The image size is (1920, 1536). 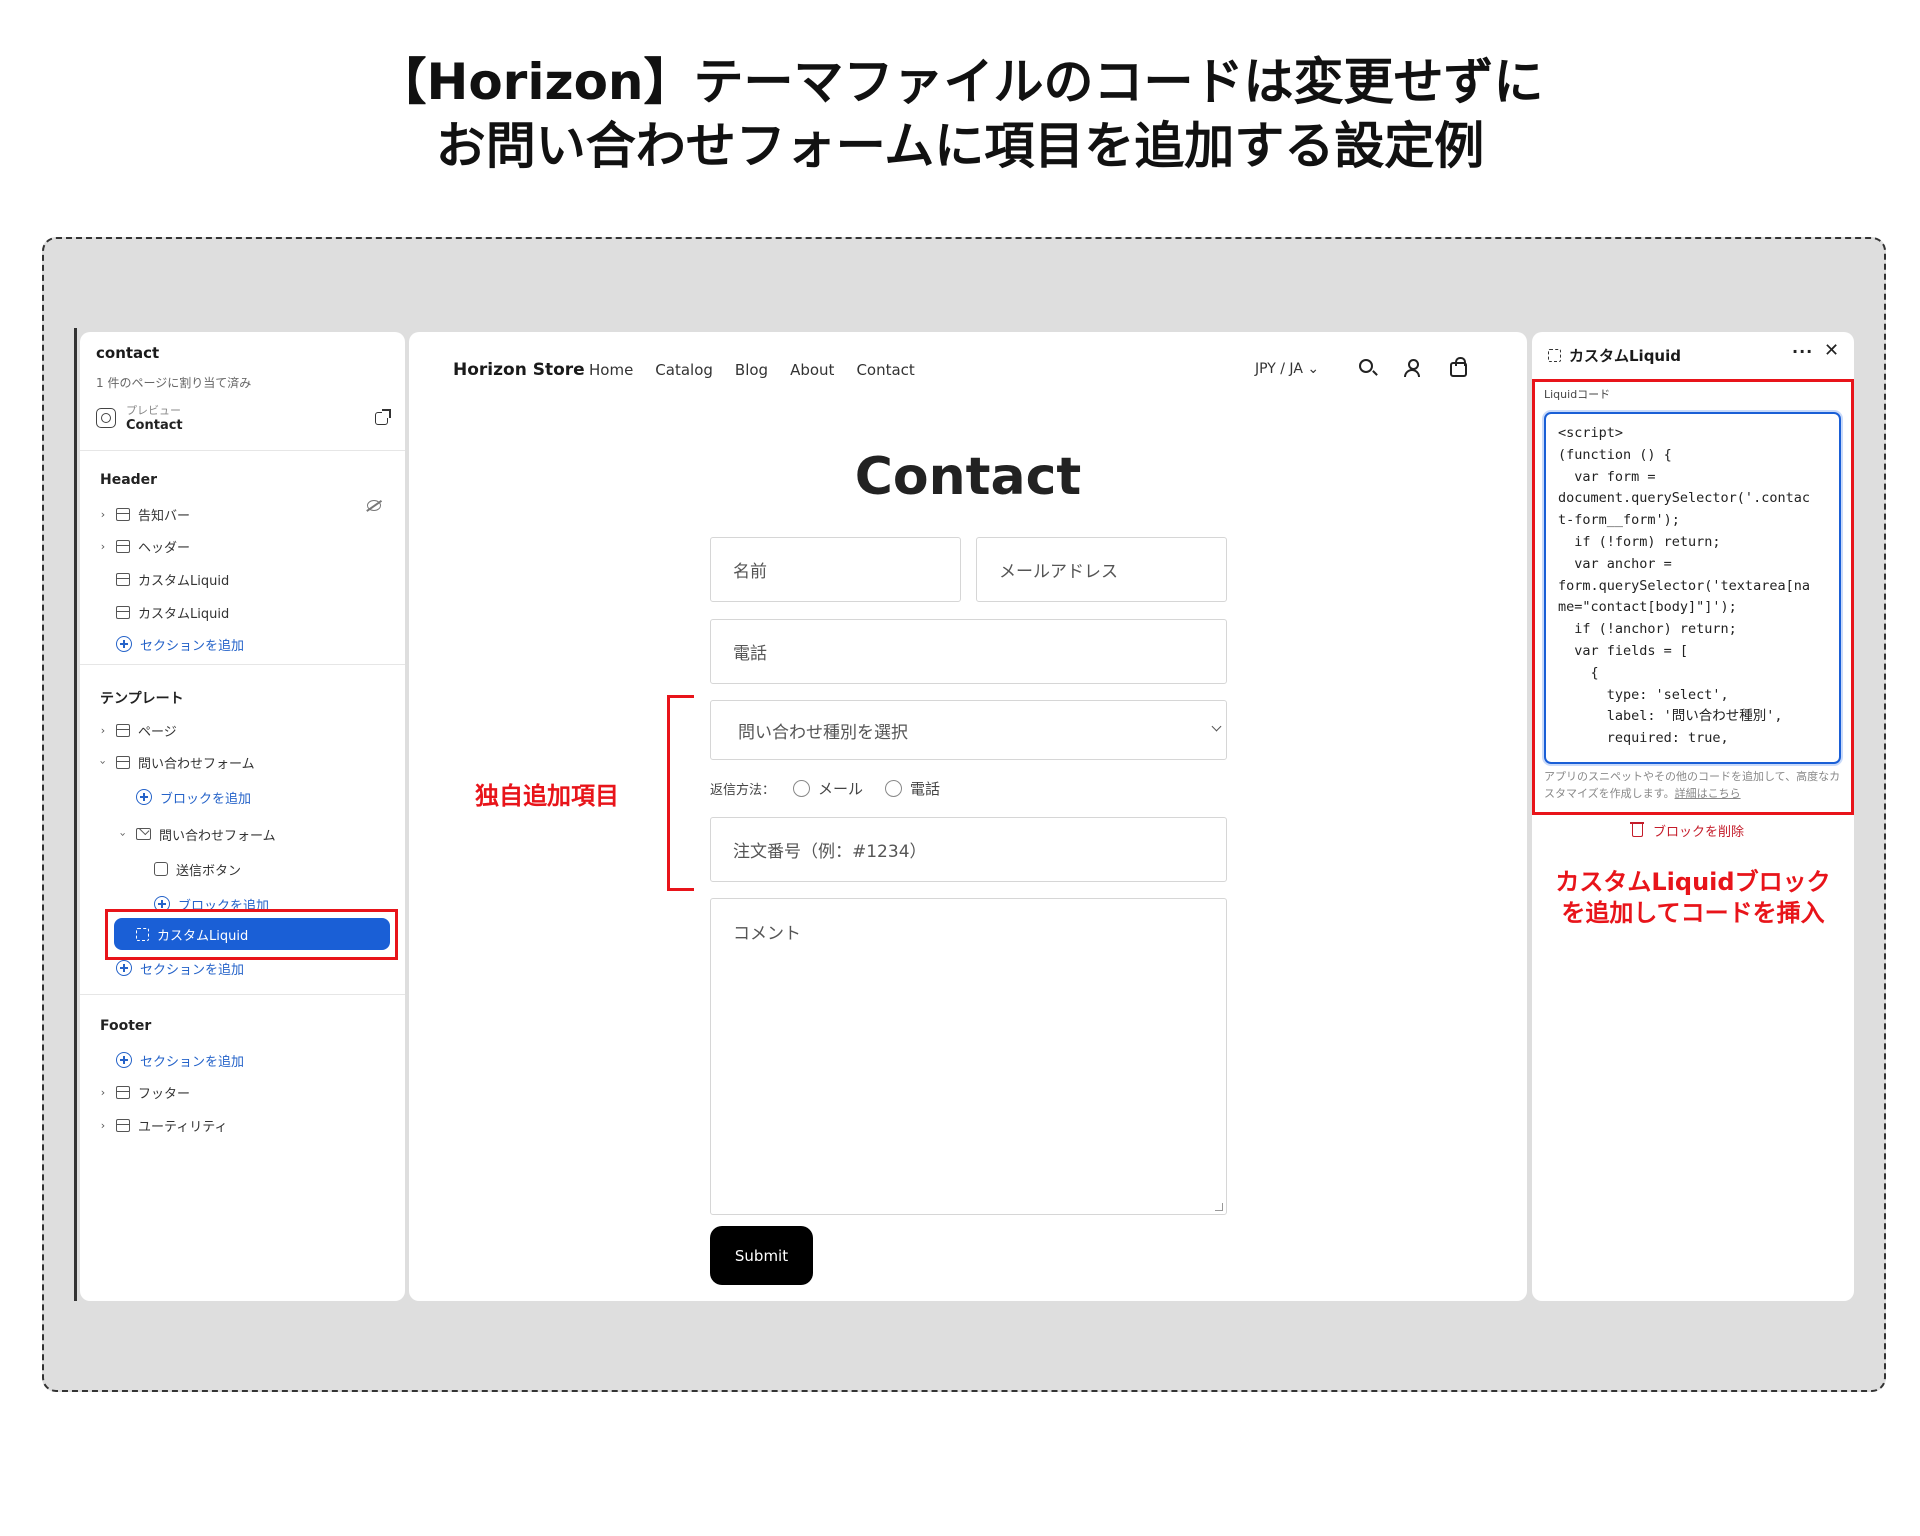 I want to click on reply-method-label: 返信方法：, so click(x=743, y=790).